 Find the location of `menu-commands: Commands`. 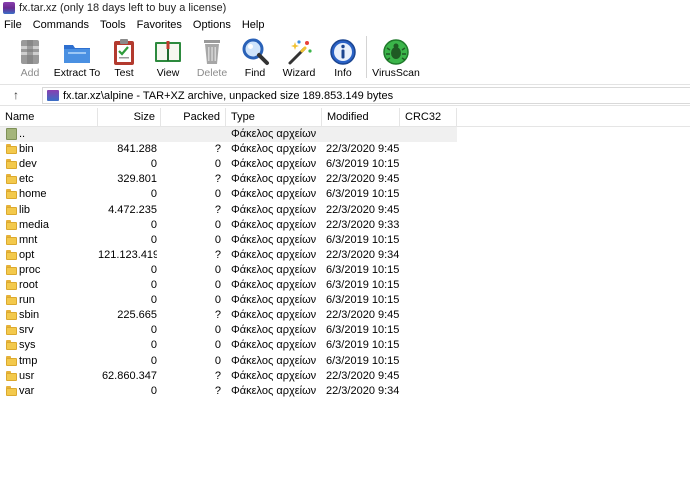

menu-commands: Commands is located at coordinates (61, 25).